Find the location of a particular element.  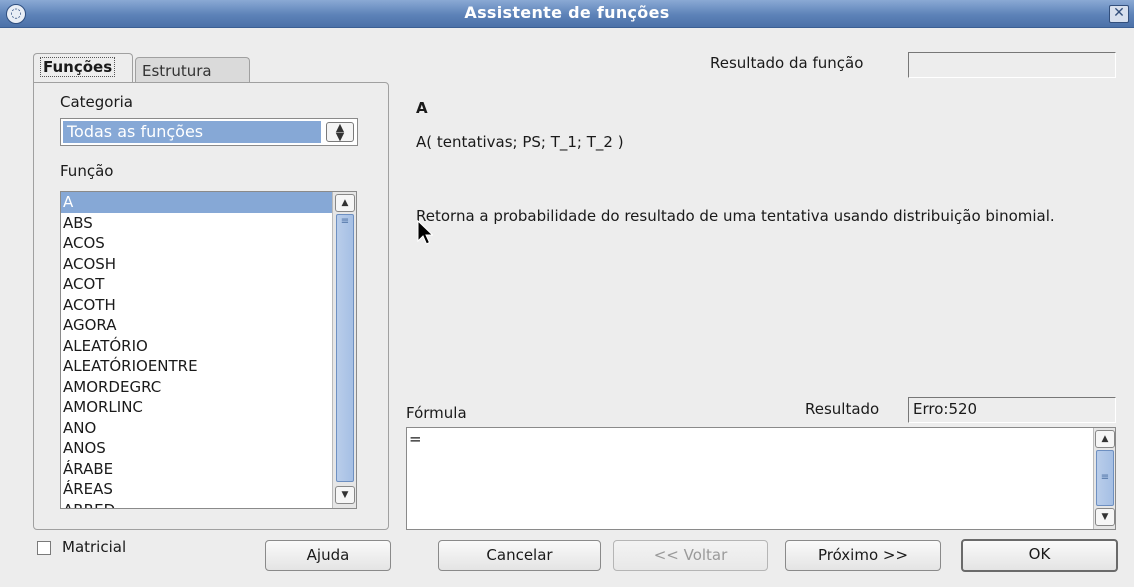

tab-funcoes-label: Funções is located at coordinates (78, 67).